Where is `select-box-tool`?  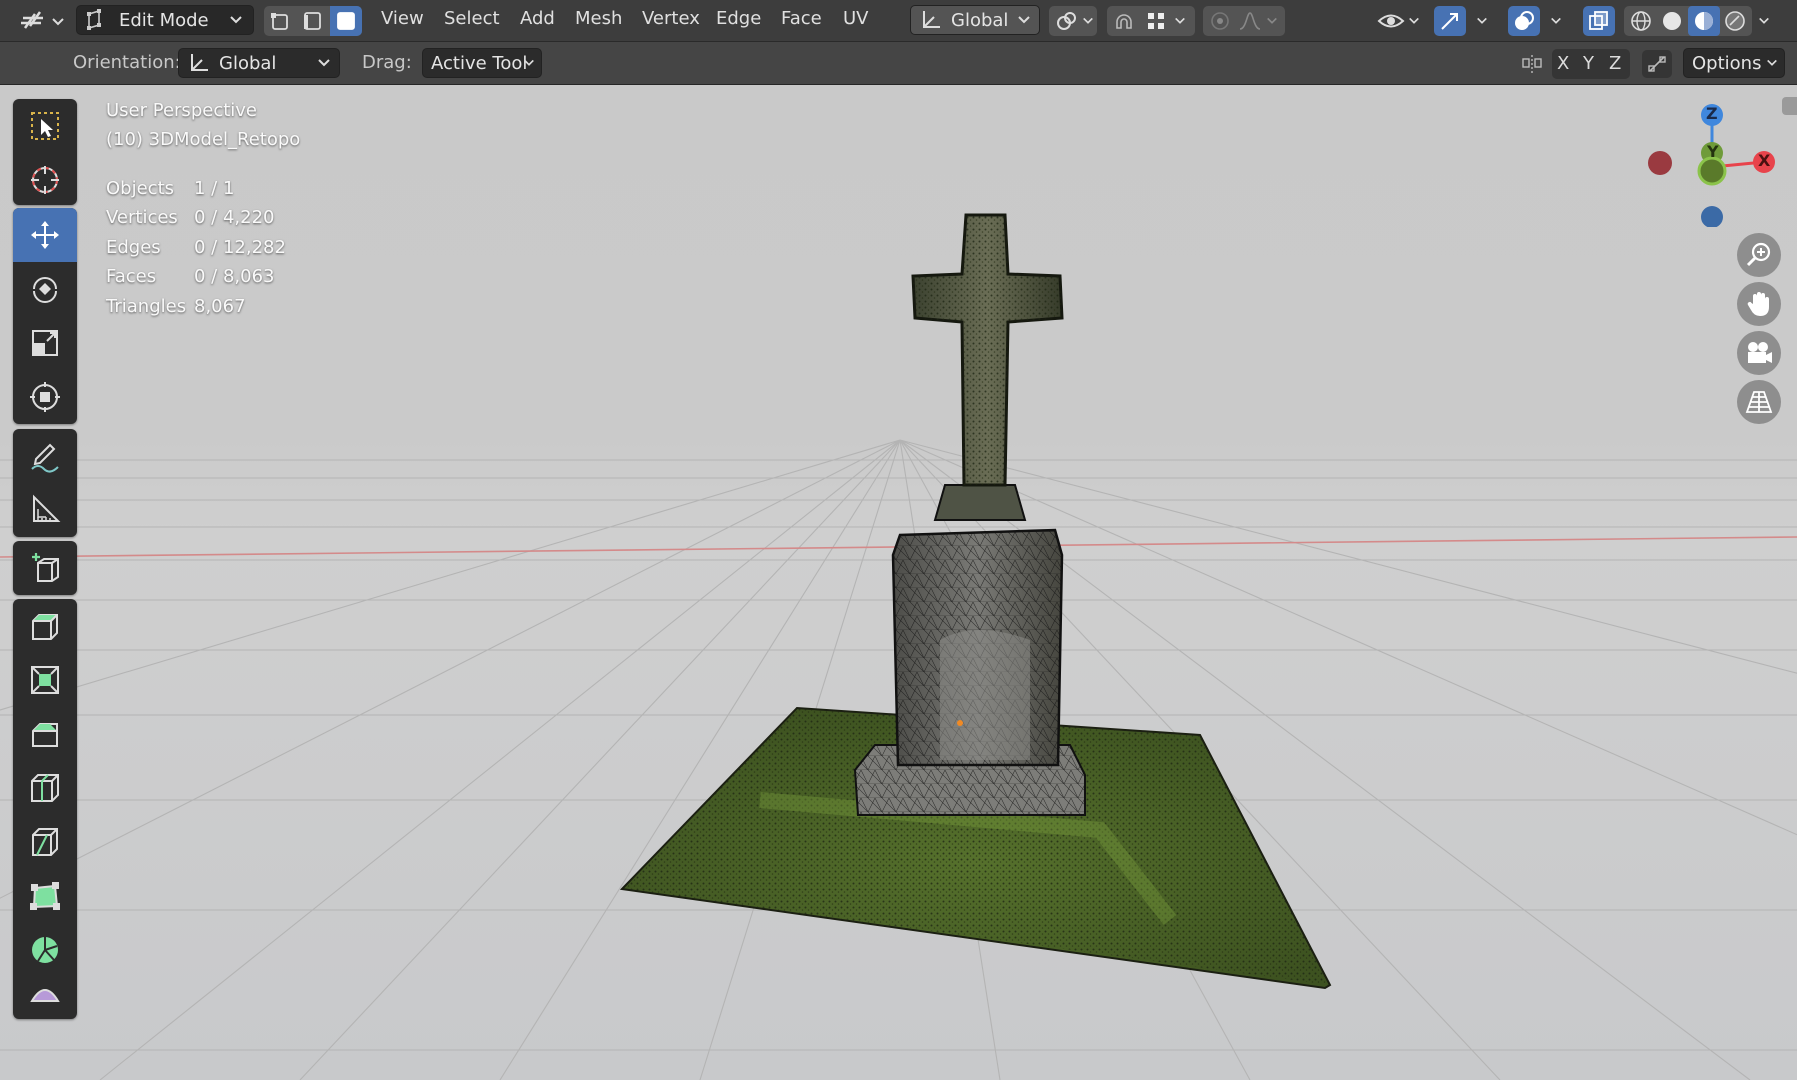
select-box-tool is located at coordinates (45, 126).